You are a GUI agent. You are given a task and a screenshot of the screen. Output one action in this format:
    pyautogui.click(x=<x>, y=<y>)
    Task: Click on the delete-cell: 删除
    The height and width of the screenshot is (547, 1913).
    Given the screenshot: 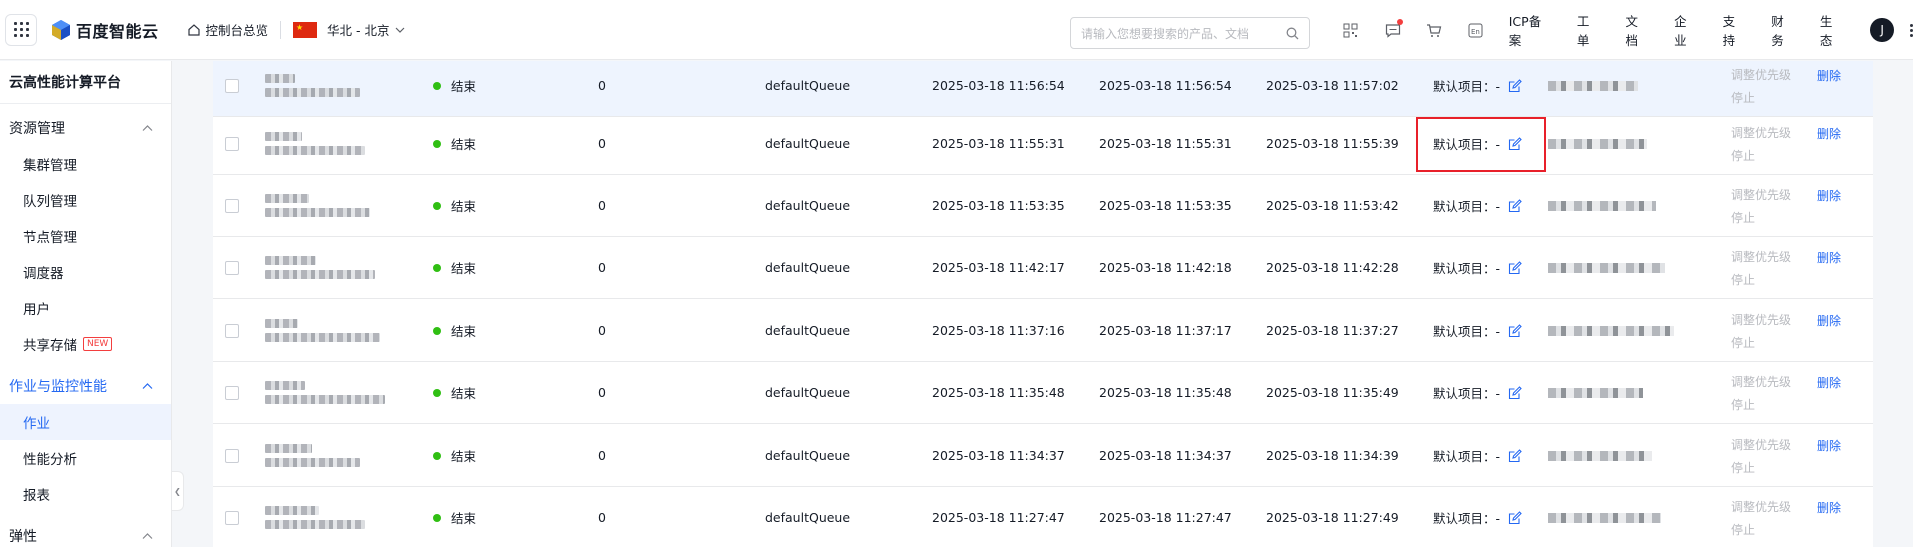 What is the action you would take?
    pyautogui.click(x=1829, y=516)
    